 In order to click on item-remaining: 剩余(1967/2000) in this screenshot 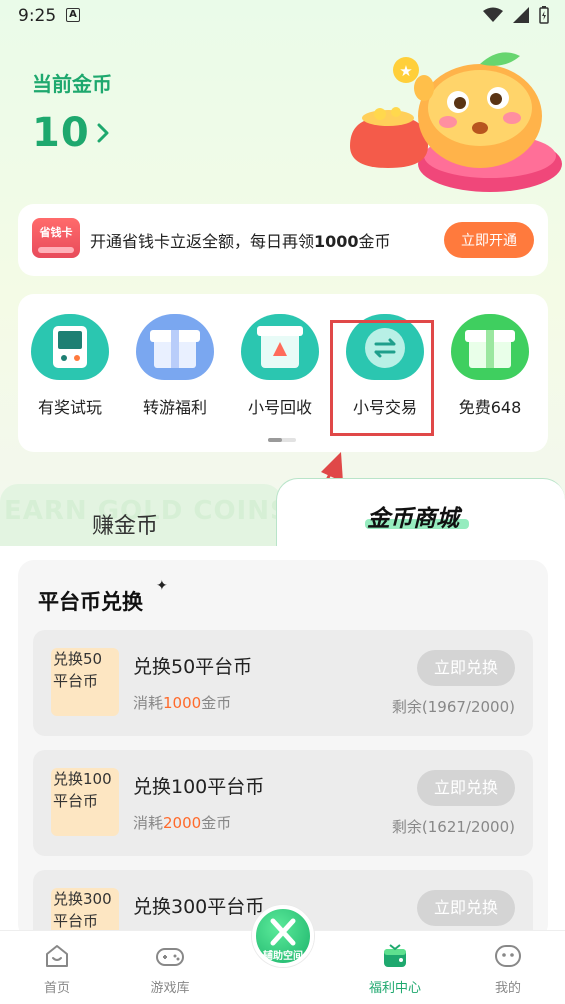, I will do `click(453, 707)`.